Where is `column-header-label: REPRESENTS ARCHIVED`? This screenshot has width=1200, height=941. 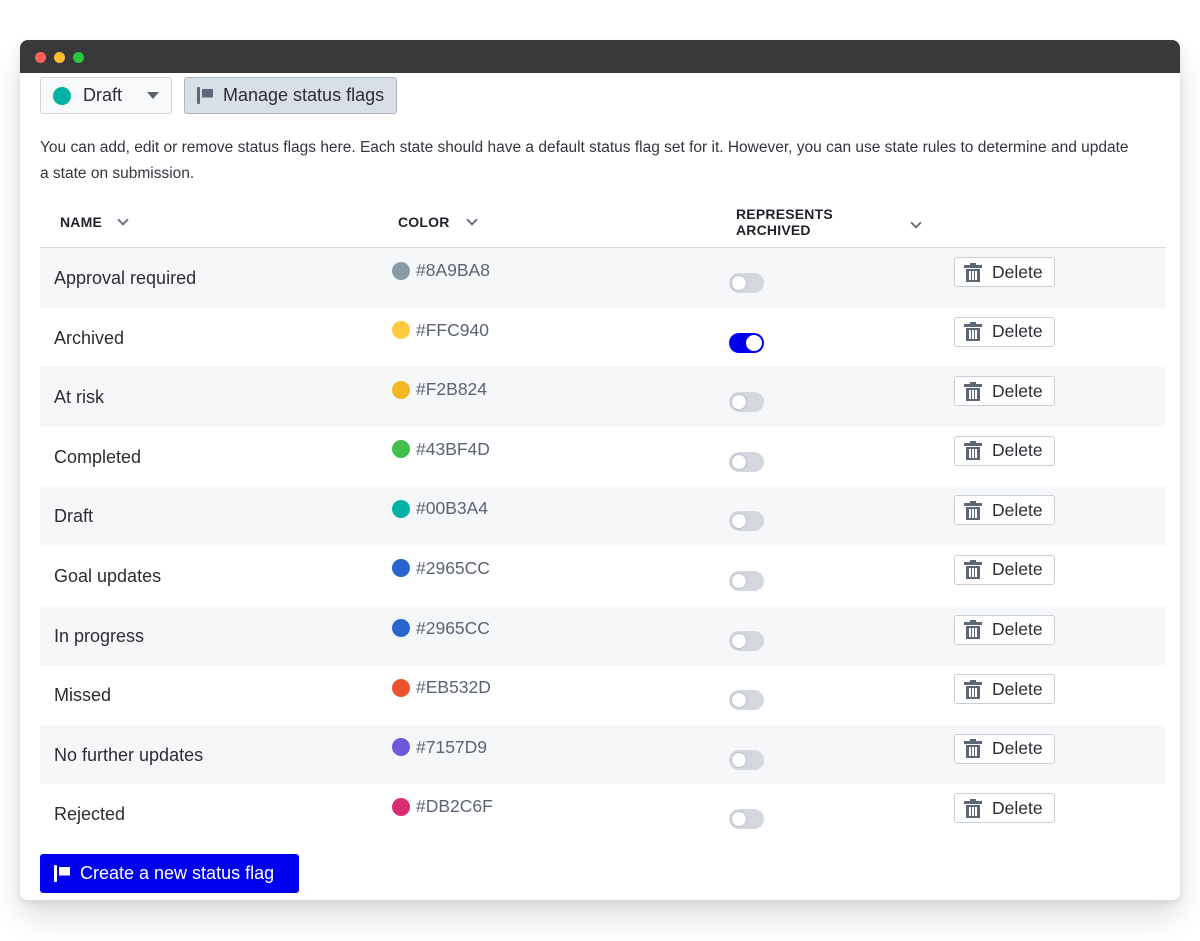 column-header-label: REPRESENTS ARCHIVED is located at coordinates (784, 221).